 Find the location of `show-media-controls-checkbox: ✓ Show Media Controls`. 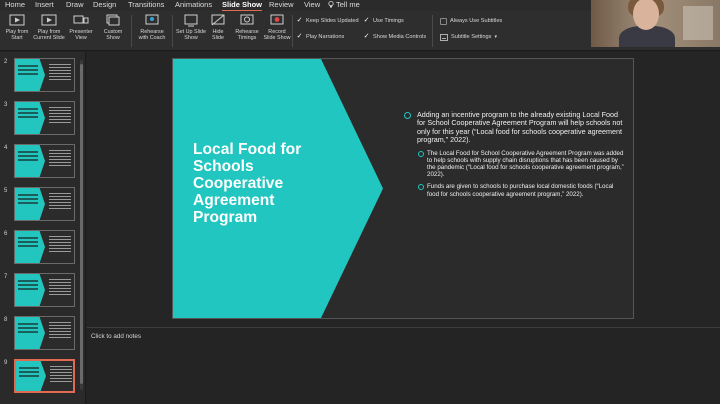

show-media-controls-checkbox: ✓ Show Media Controls is located at coordinates (395, 37).